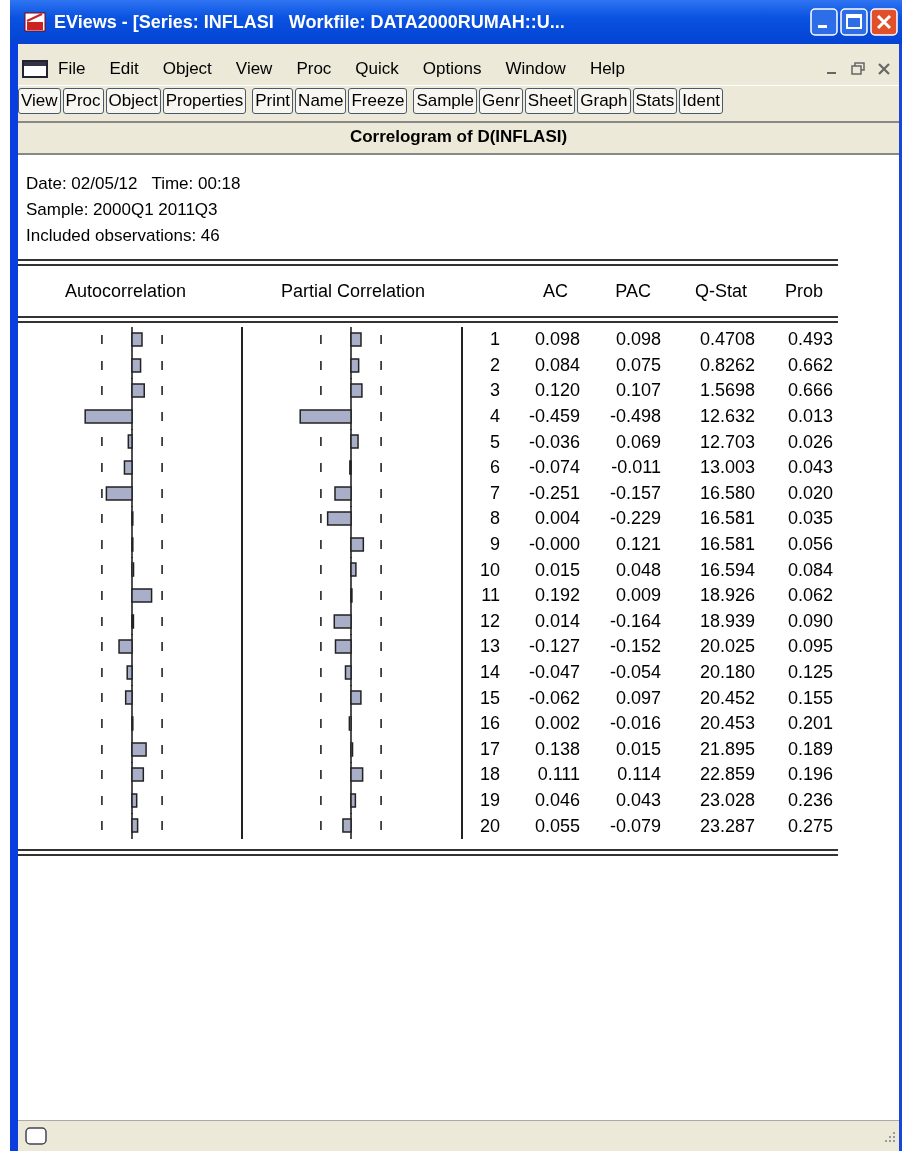 This screenshot has height=1151, width=908. What do you see at coordinates (541, 69) in the screenshot?
I see `menu-item: Window` at bounding box center [541, 69].